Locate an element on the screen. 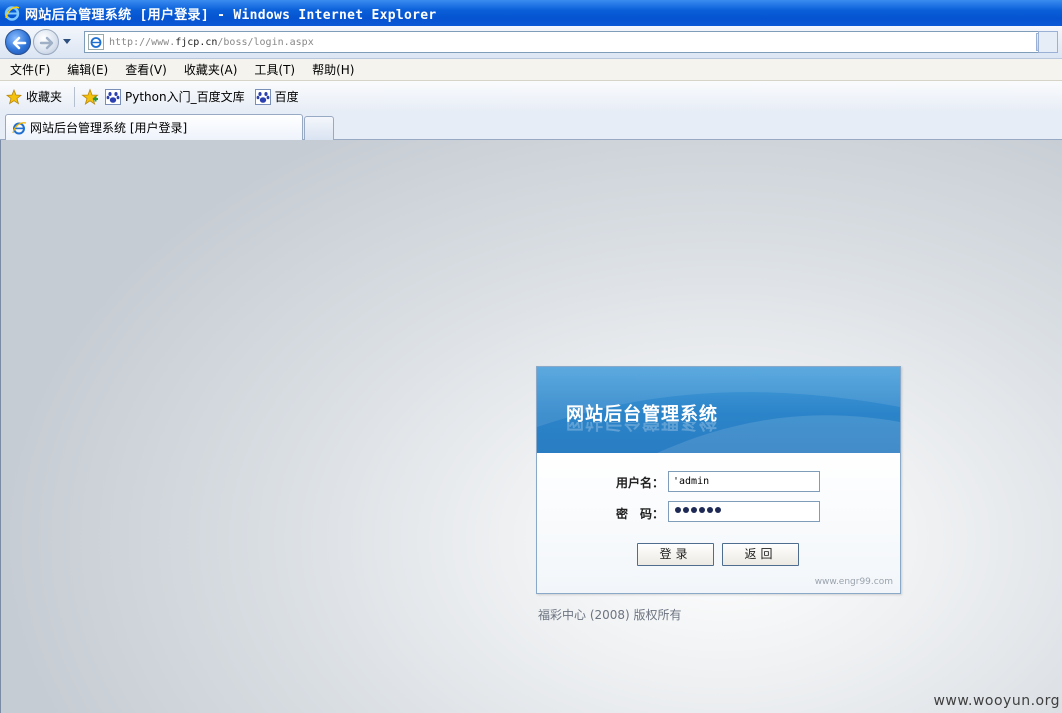 This screenshot has height=713, width=1062. password-input is located at coordinates (744, 511).